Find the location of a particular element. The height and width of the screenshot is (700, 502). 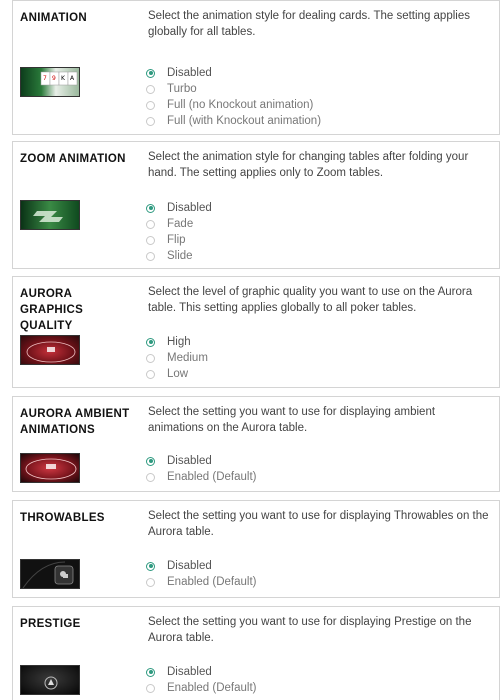

radio-label: Full (no Knockout animation) is located at coordinates (240, 105).